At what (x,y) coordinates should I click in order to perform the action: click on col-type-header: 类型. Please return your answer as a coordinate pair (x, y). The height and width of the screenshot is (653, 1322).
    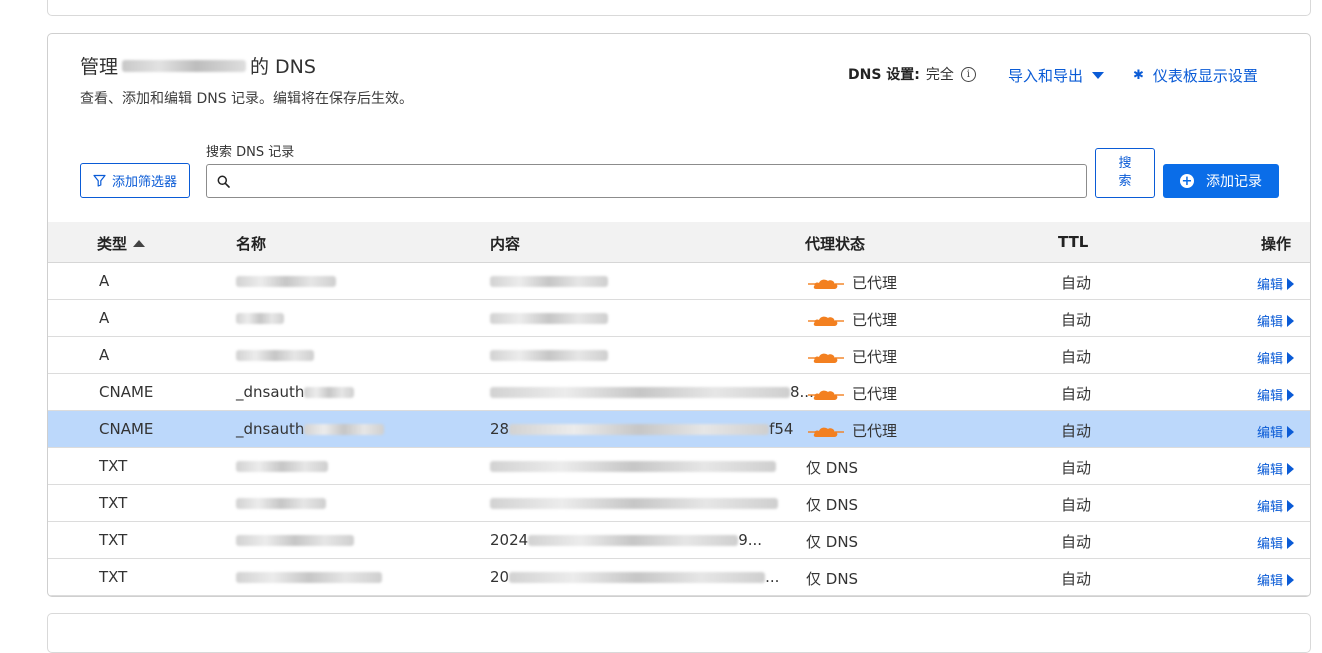
    Looking at the image, I should click on (121, 243).